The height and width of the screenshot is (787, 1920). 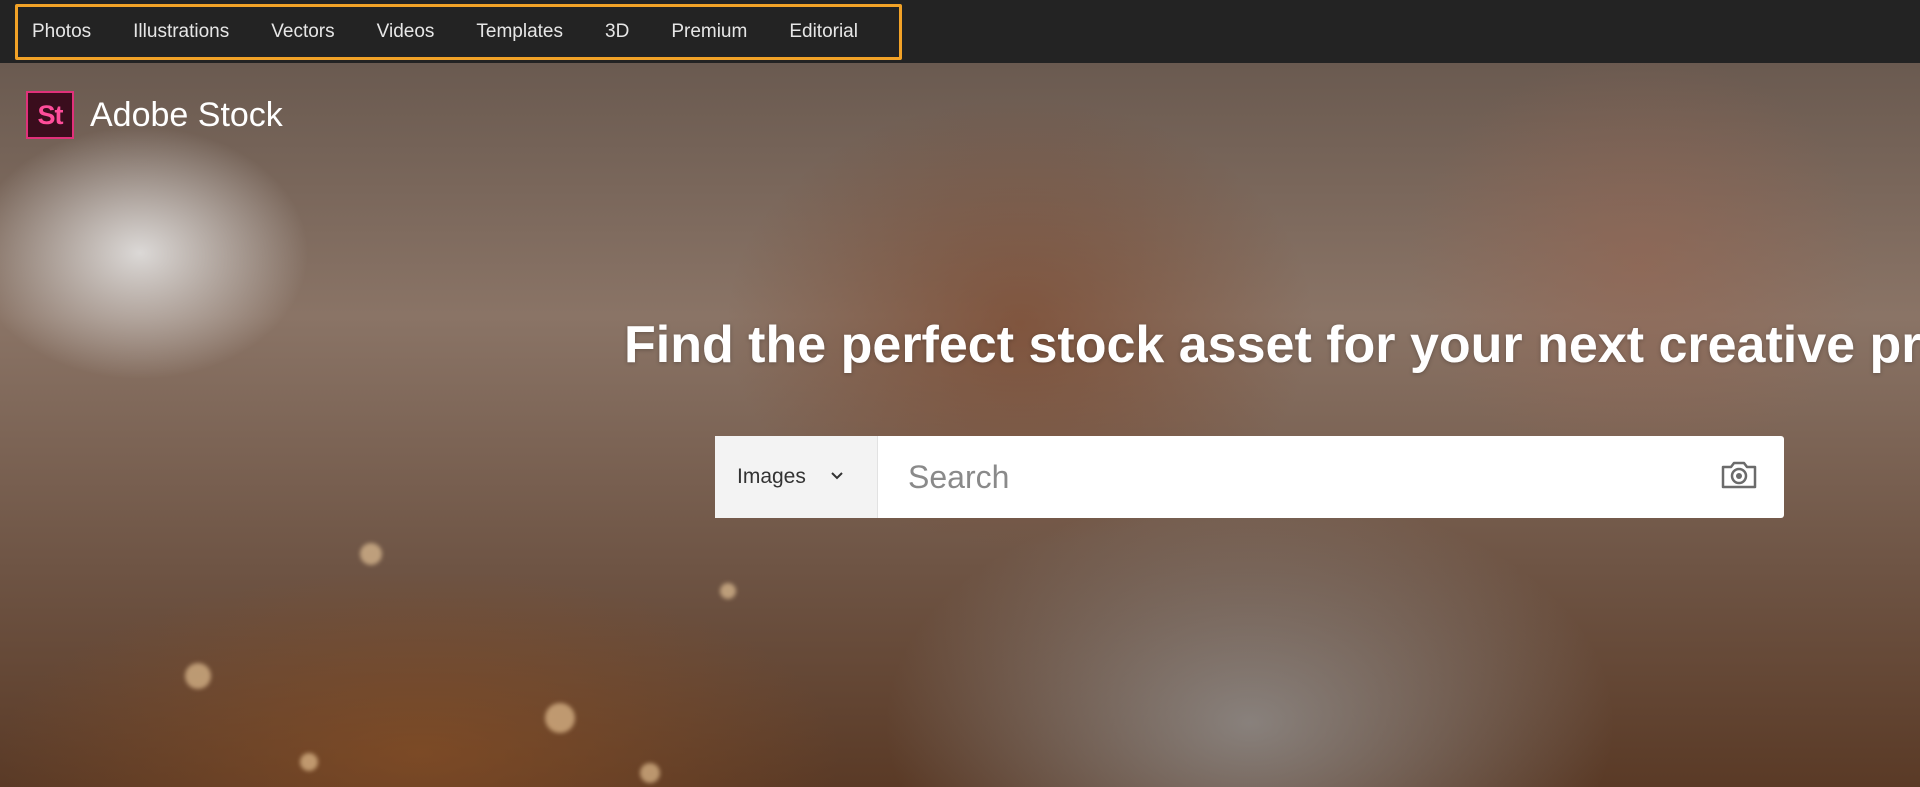 I want to click on nav-item-premium: Premium, so click(x=709, y=32).